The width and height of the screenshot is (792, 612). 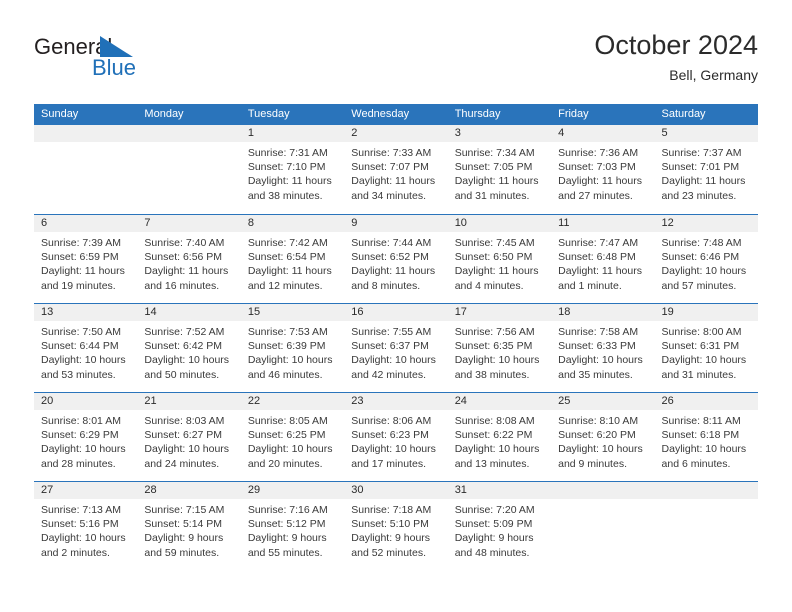 I want to click on brand-name-blue: Blue, so click(x=114, y=67).